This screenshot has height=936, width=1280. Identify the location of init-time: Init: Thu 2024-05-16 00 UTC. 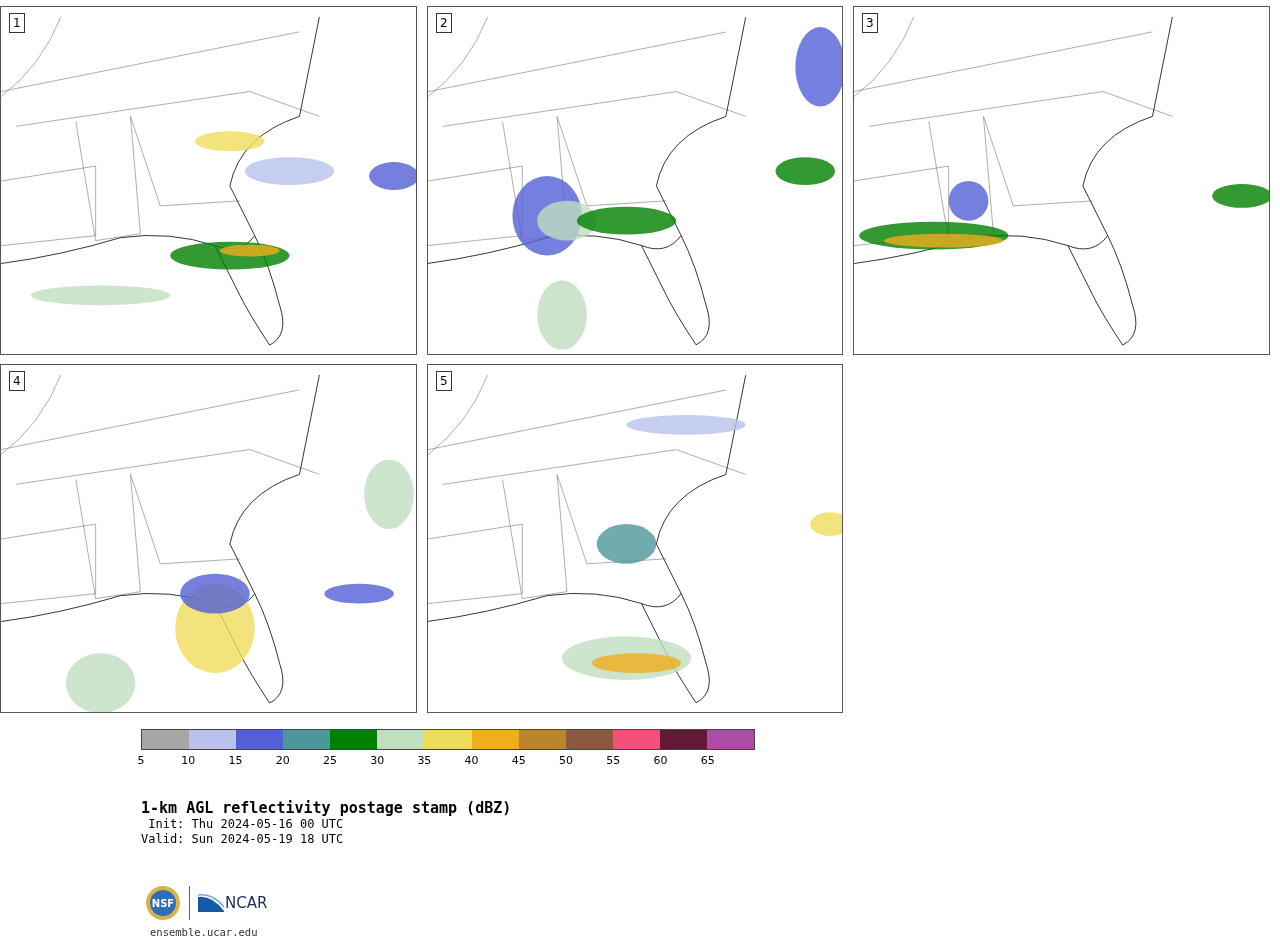
(246, 824).